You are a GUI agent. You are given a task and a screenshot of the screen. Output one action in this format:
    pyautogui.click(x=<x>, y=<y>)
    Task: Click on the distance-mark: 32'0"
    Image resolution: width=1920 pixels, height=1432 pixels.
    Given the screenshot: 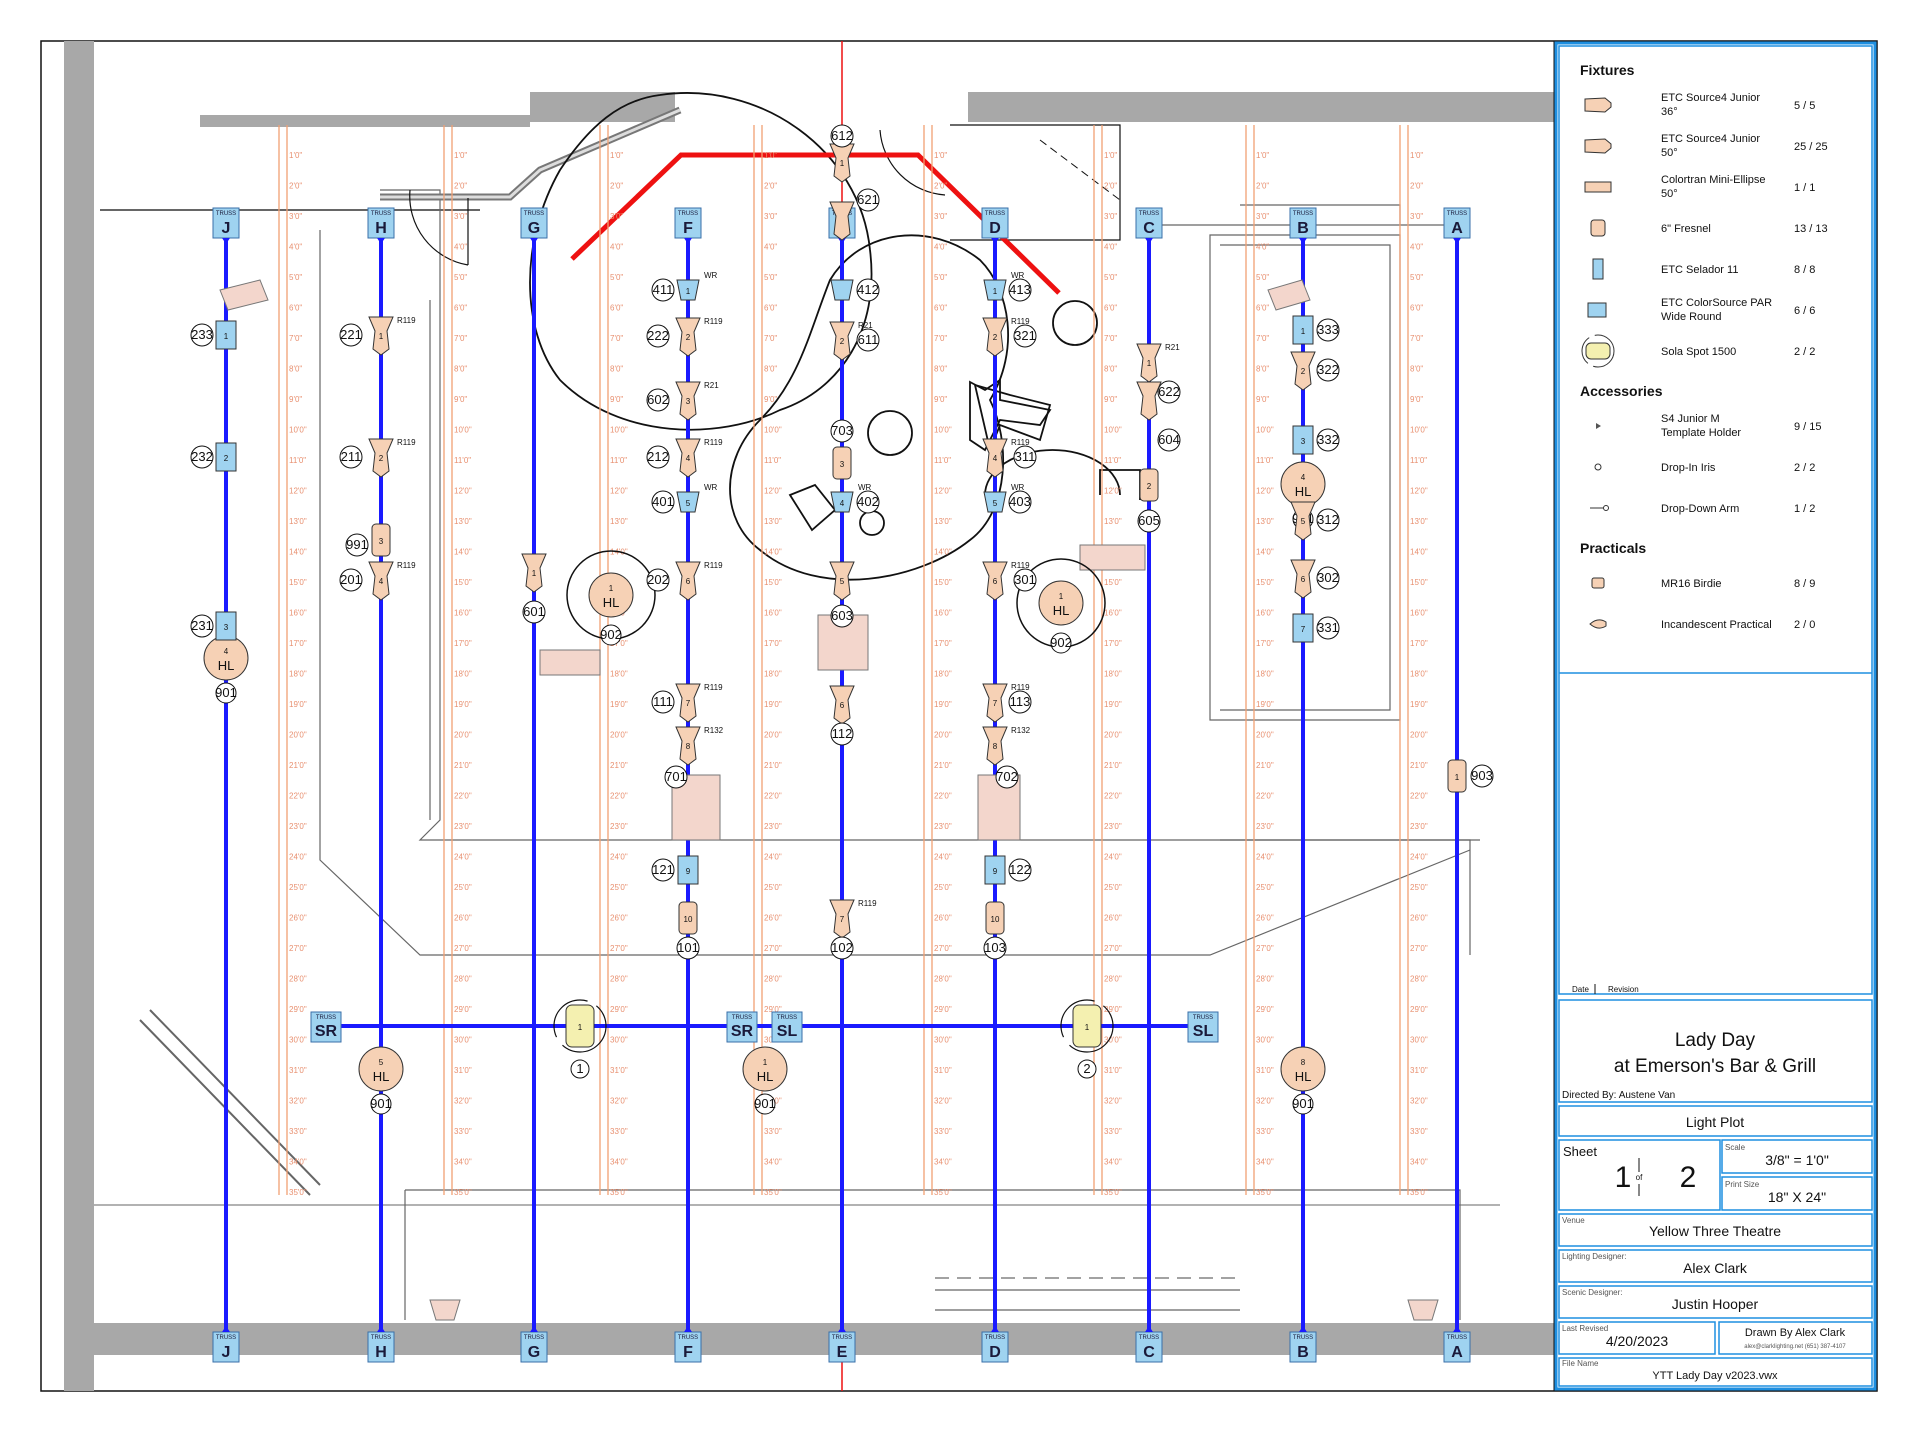 What is the action you would take?
    pyautogui.click(x=298, y=1101)
    